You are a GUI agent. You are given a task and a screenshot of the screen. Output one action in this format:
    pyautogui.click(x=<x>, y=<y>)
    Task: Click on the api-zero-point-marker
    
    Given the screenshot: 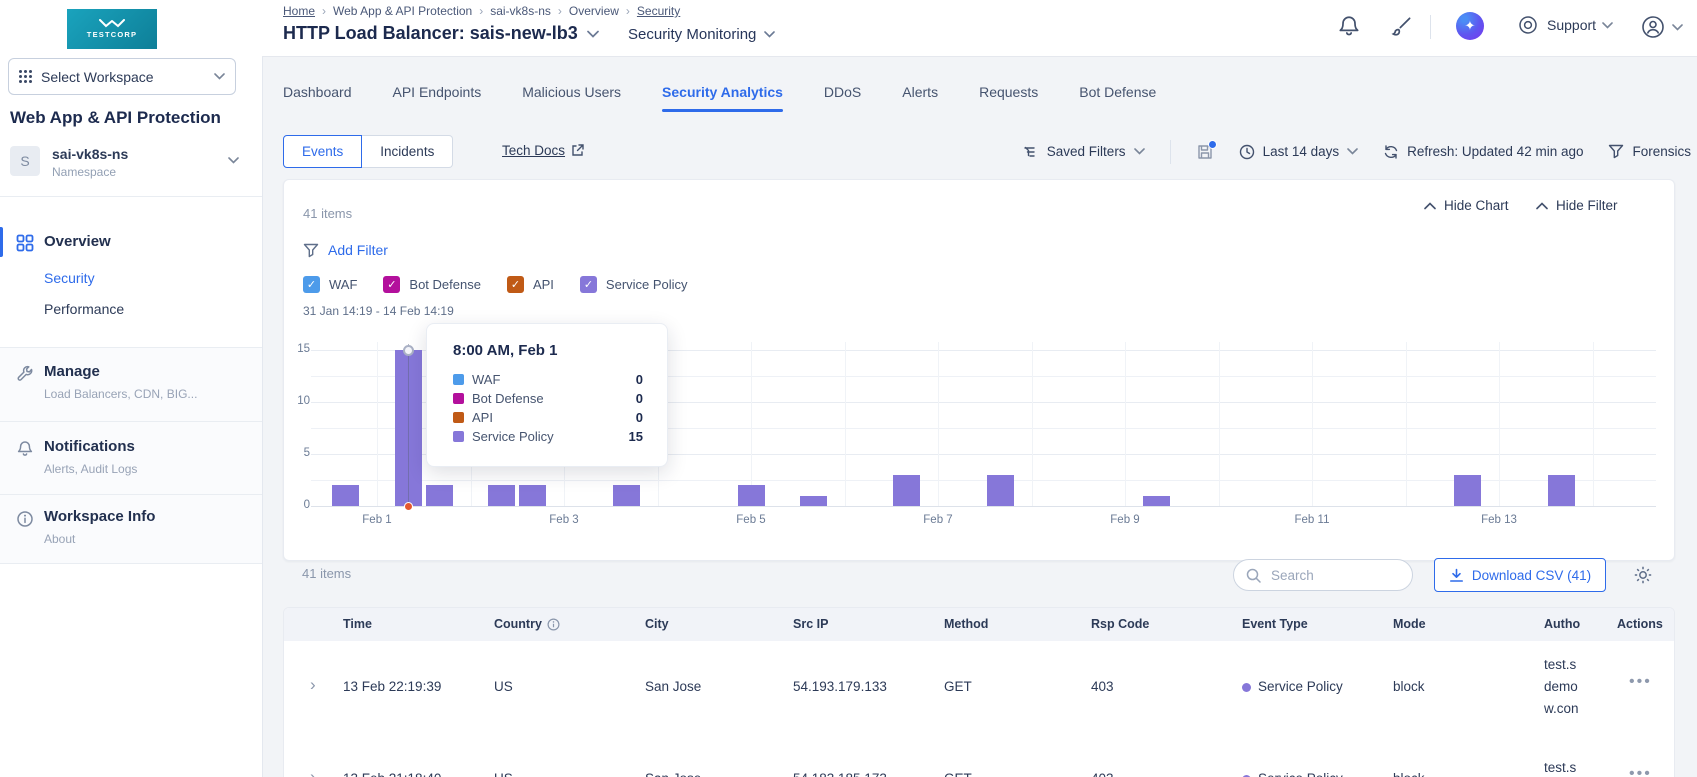 What is the action you would take?
    pyautogui.click(x=408, y=506)
    